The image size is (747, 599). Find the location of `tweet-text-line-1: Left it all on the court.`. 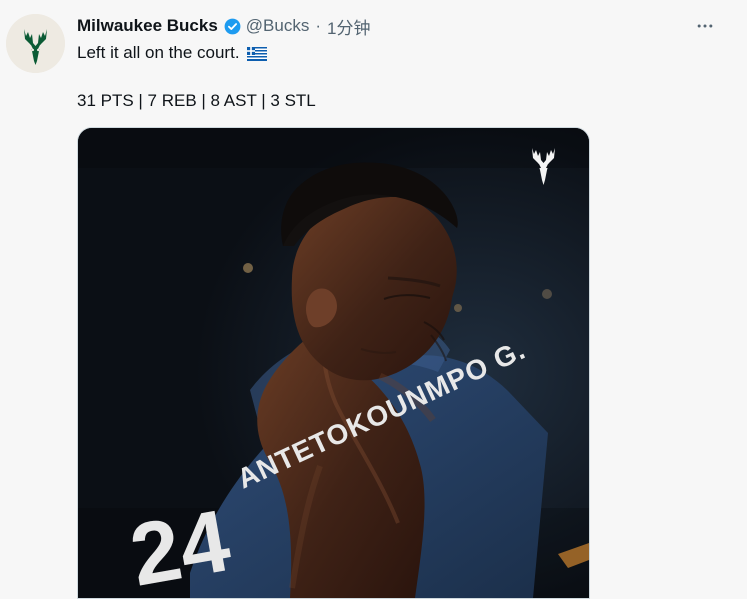

tweet-text-line-1: Left it all on the court. is located at coordinates (172, 53).